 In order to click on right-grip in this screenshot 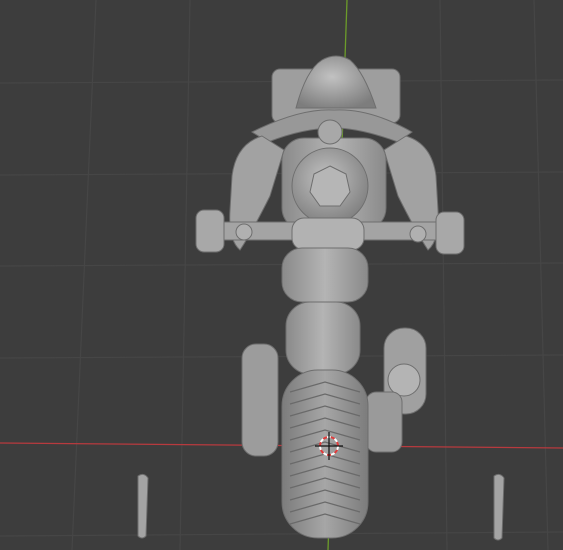, I will do `click(450, 233)`.